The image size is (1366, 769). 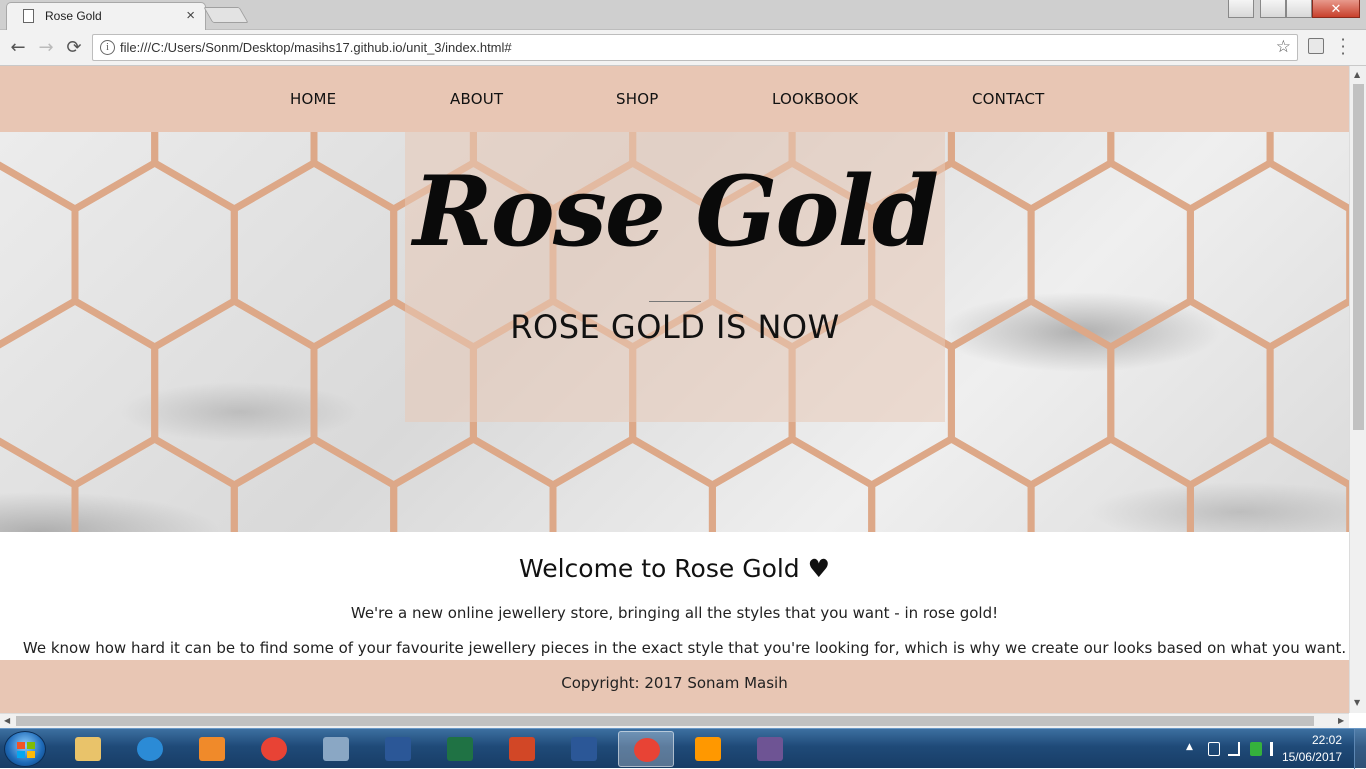 I want to click on browser-tab: Rose Gold ×, so click(x=106, y=16).